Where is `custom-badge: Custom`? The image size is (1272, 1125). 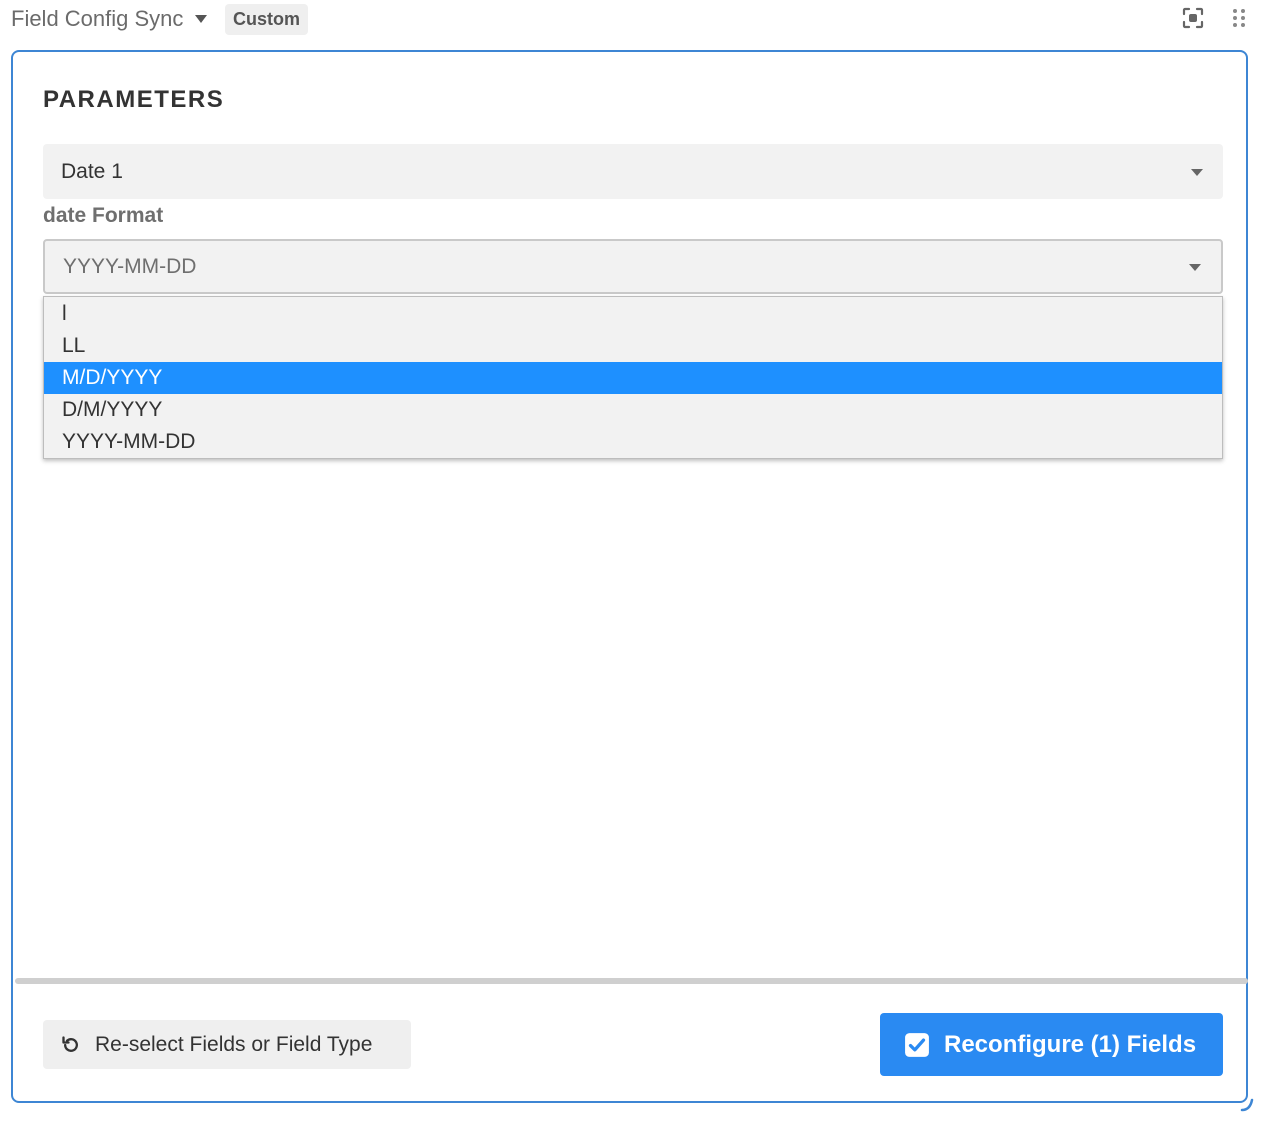
custom-badge: Custom is located at coordinates (266, 19).